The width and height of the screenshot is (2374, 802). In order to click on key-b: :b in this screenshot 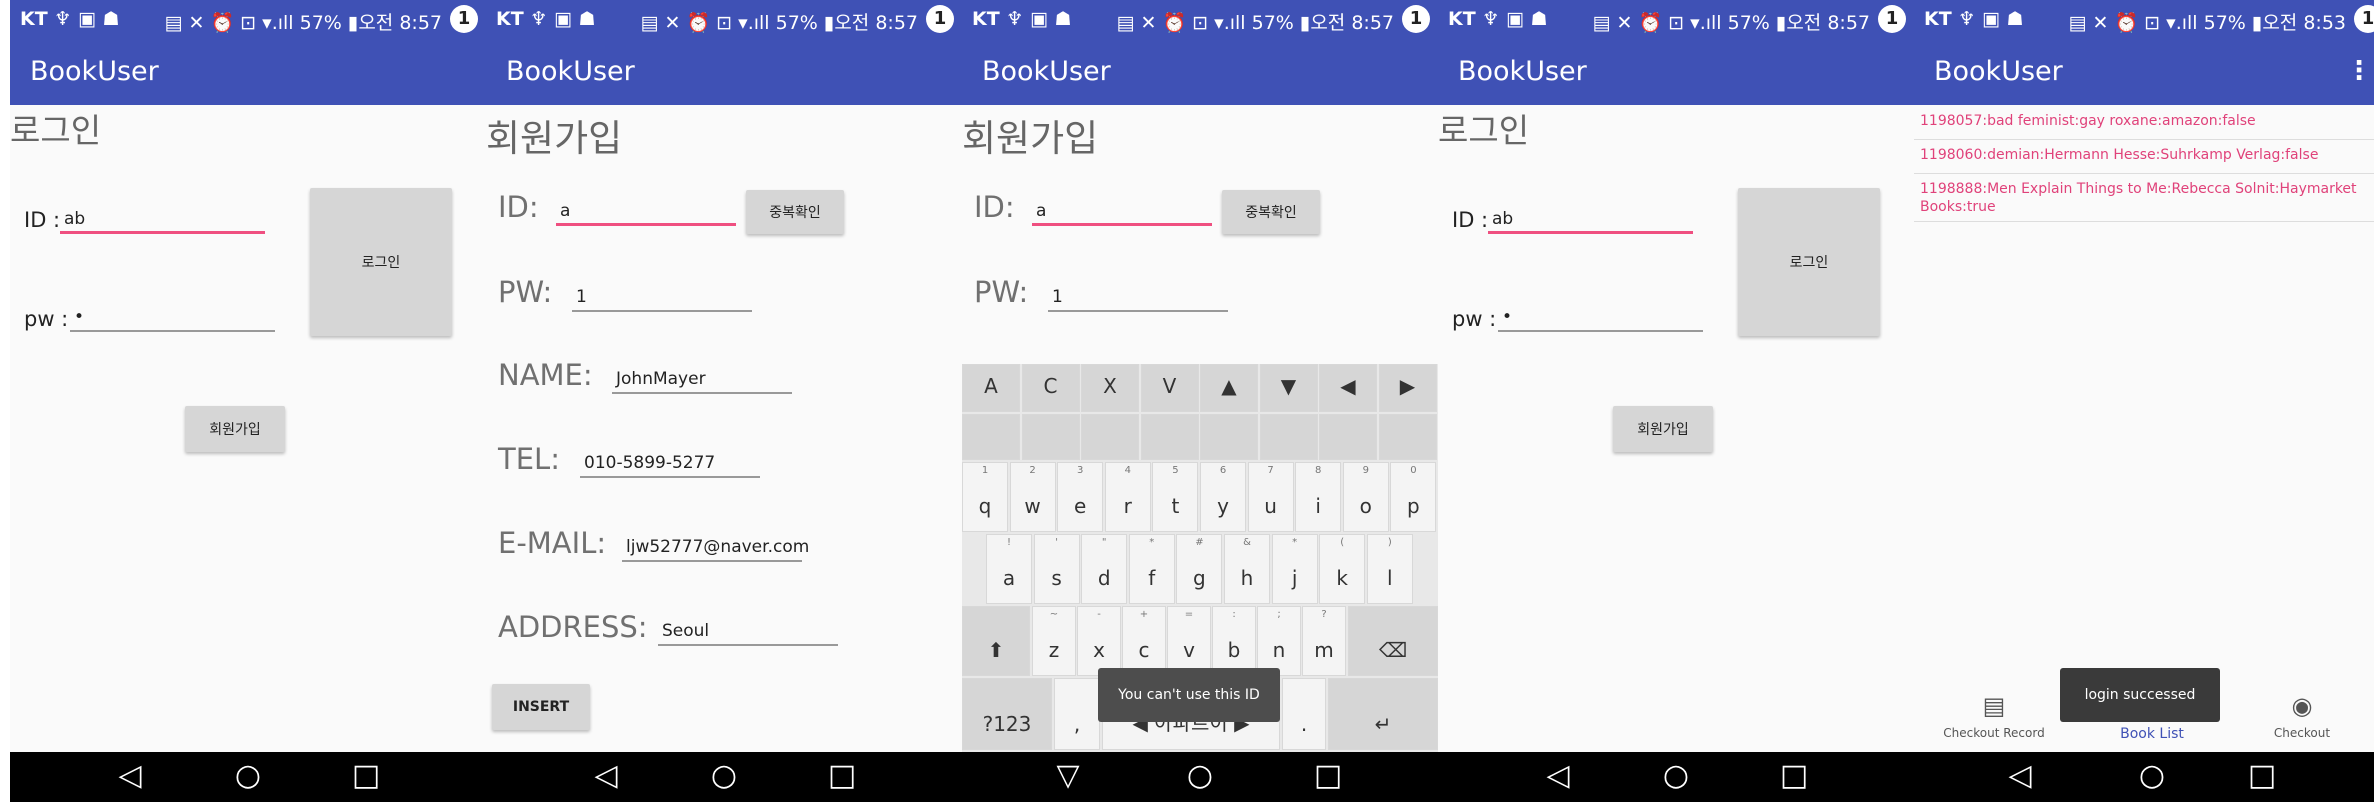, I will do `click(1234, 641)`.